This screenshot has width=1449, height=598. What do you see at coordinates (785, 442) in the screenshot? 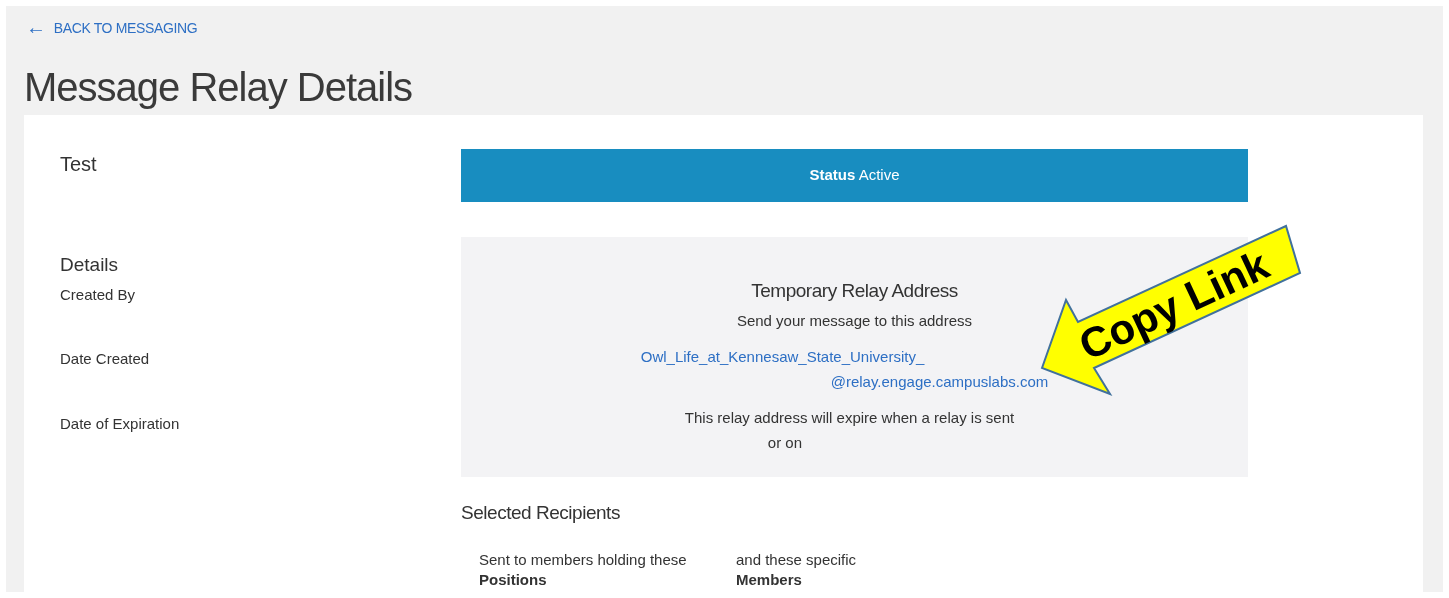
I see `expiry-note: or on` at bounding box center [785, 442].